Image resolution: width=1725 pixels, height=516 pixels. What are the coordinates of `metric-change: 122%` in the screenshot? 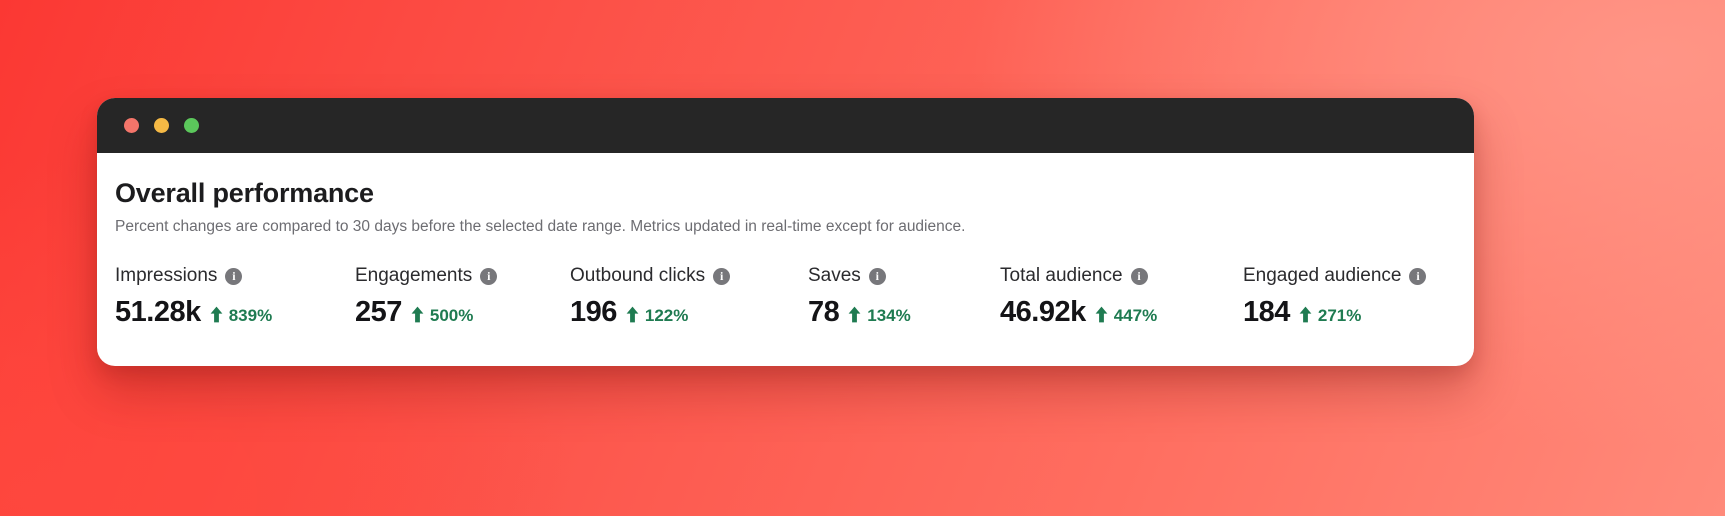 It's located at (657, 314).